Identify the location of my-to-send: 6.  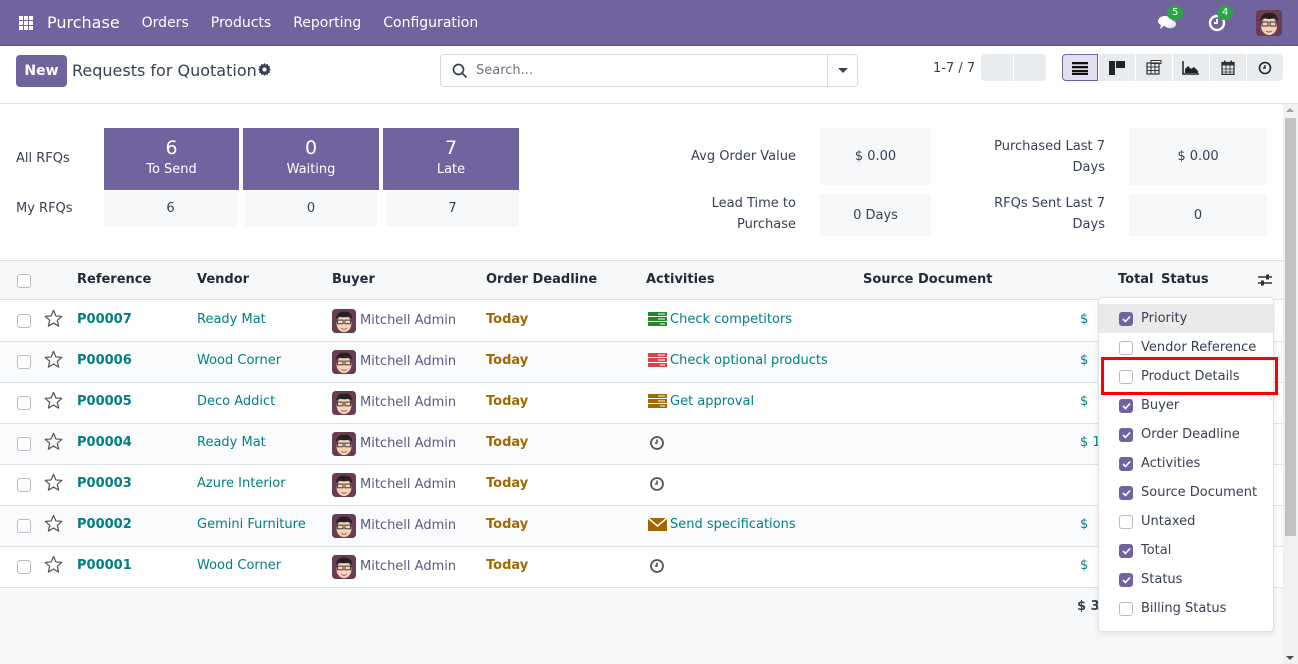
(170, 209).